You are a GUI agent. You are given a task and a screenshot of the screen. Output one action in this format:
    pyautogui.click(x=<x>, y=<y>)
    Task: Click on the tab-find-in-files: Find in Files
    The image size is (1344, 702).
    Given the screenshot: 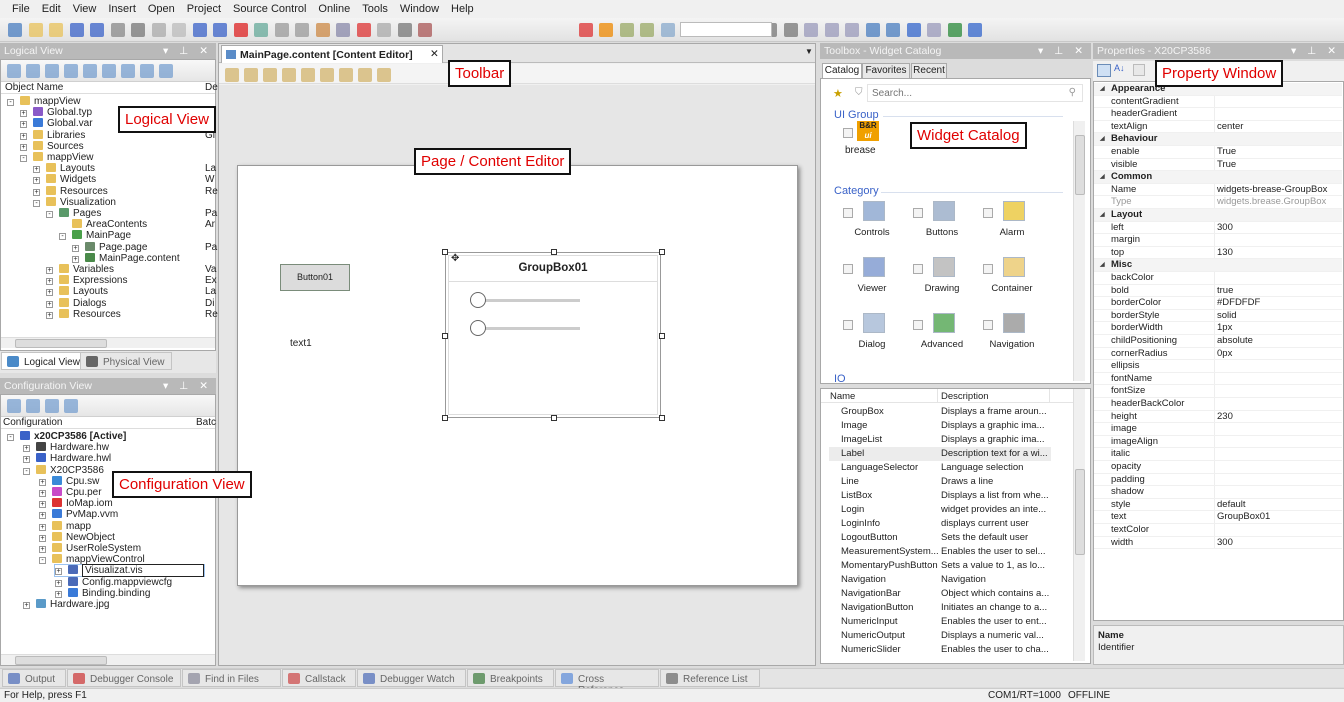 What is the action you would take?
    pyautogui.click(x=231, y=678)
    